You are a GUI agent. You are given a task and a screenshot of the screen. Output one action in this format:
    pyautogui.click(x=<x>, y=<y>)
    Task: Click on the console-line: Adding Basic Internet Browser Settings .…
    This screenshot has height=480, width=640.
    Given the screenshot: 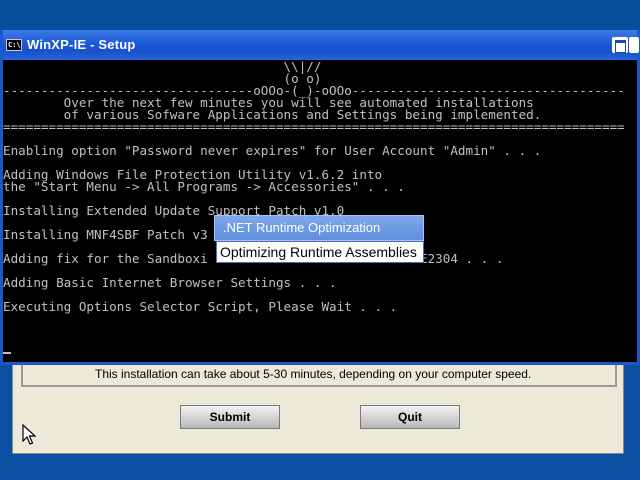 What is the action you would take?
    pyautogui.click(x=170, y=282)
    